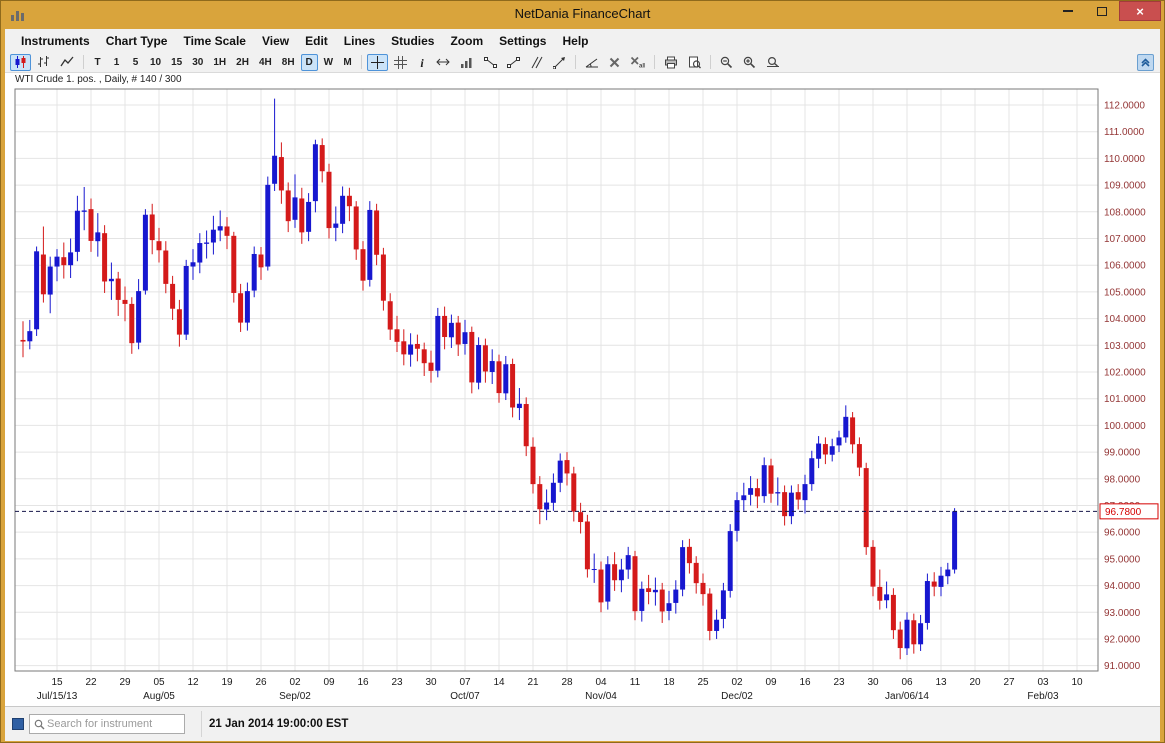 This screenshot has width=1165, height=743. I want to click on search-input, so click(112, 724).